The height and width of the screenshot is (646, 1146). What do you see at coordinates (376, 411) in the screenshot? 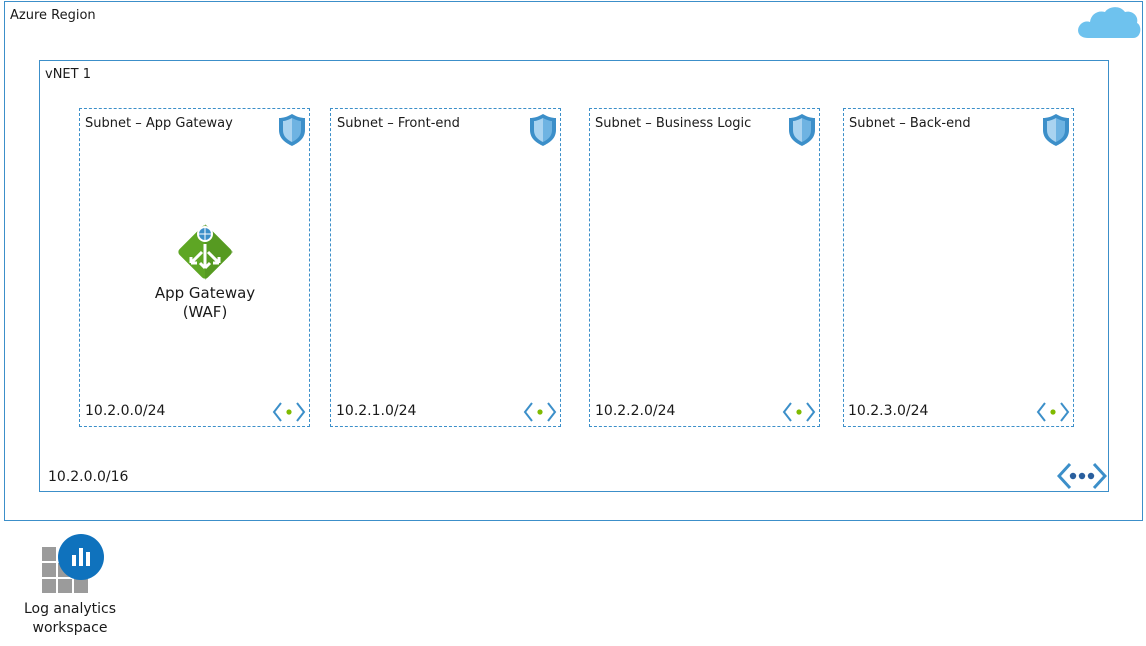
I see `subnet-cidr: 10.2.1.0/24` at bounding box center [376, 411].